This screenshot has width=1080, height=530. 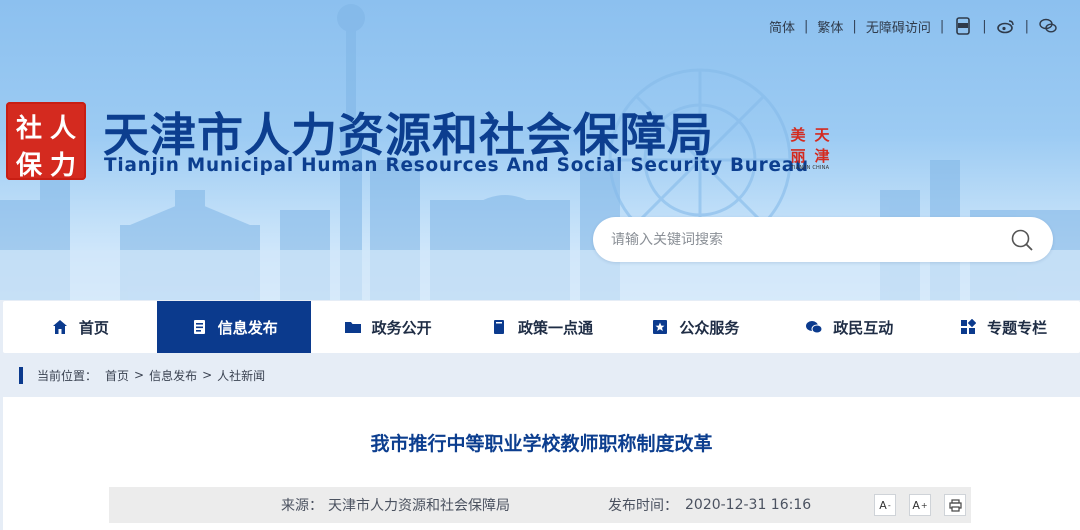 What do you see at coordinates (419, 506) in the screenshot?
I see `source-value: 天津市人力资源和社会保障局` at bounding box center [419, 506].